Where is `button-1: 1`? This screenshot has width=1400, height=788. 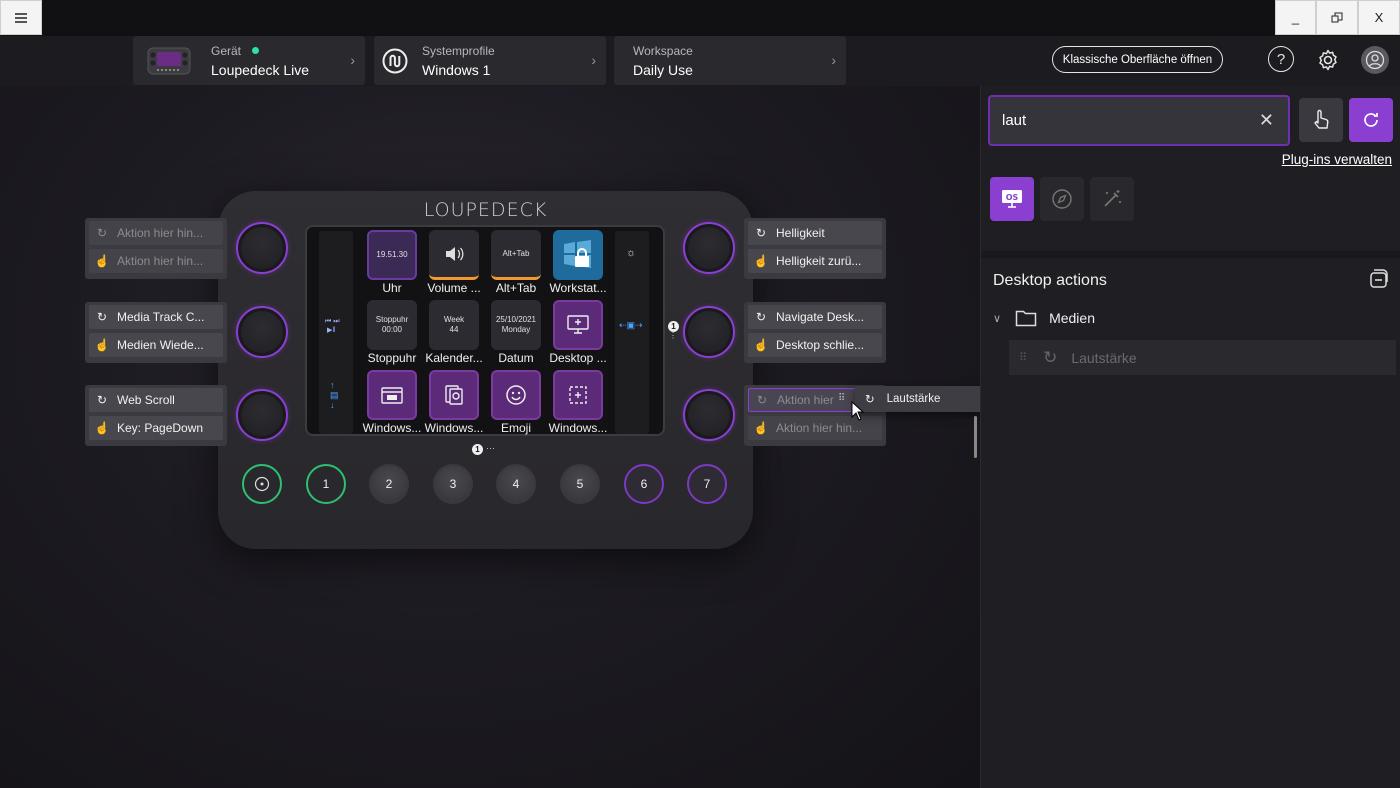
button-1: 1 is located at coordinates (326, 484).